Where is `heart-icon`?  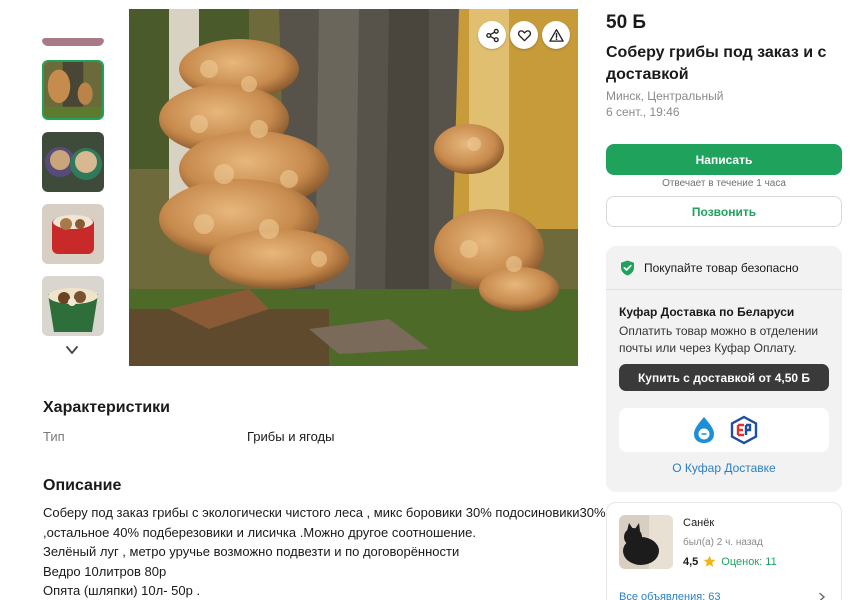
heart-icon is located at coordinates (524, 35).